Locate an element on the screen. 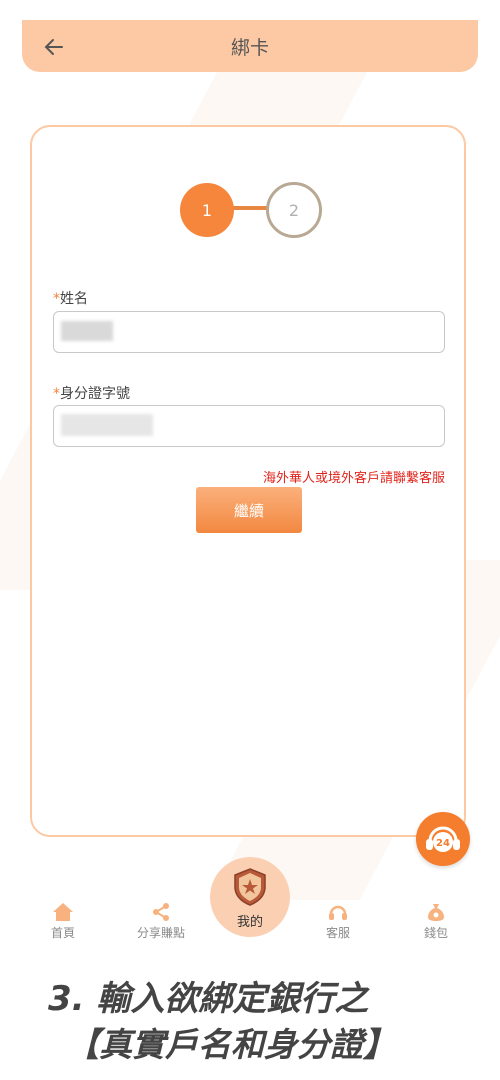 This screenshot has height=1080, width=500. nav-home-label: 首頁 is located at coordinates (62, 933).